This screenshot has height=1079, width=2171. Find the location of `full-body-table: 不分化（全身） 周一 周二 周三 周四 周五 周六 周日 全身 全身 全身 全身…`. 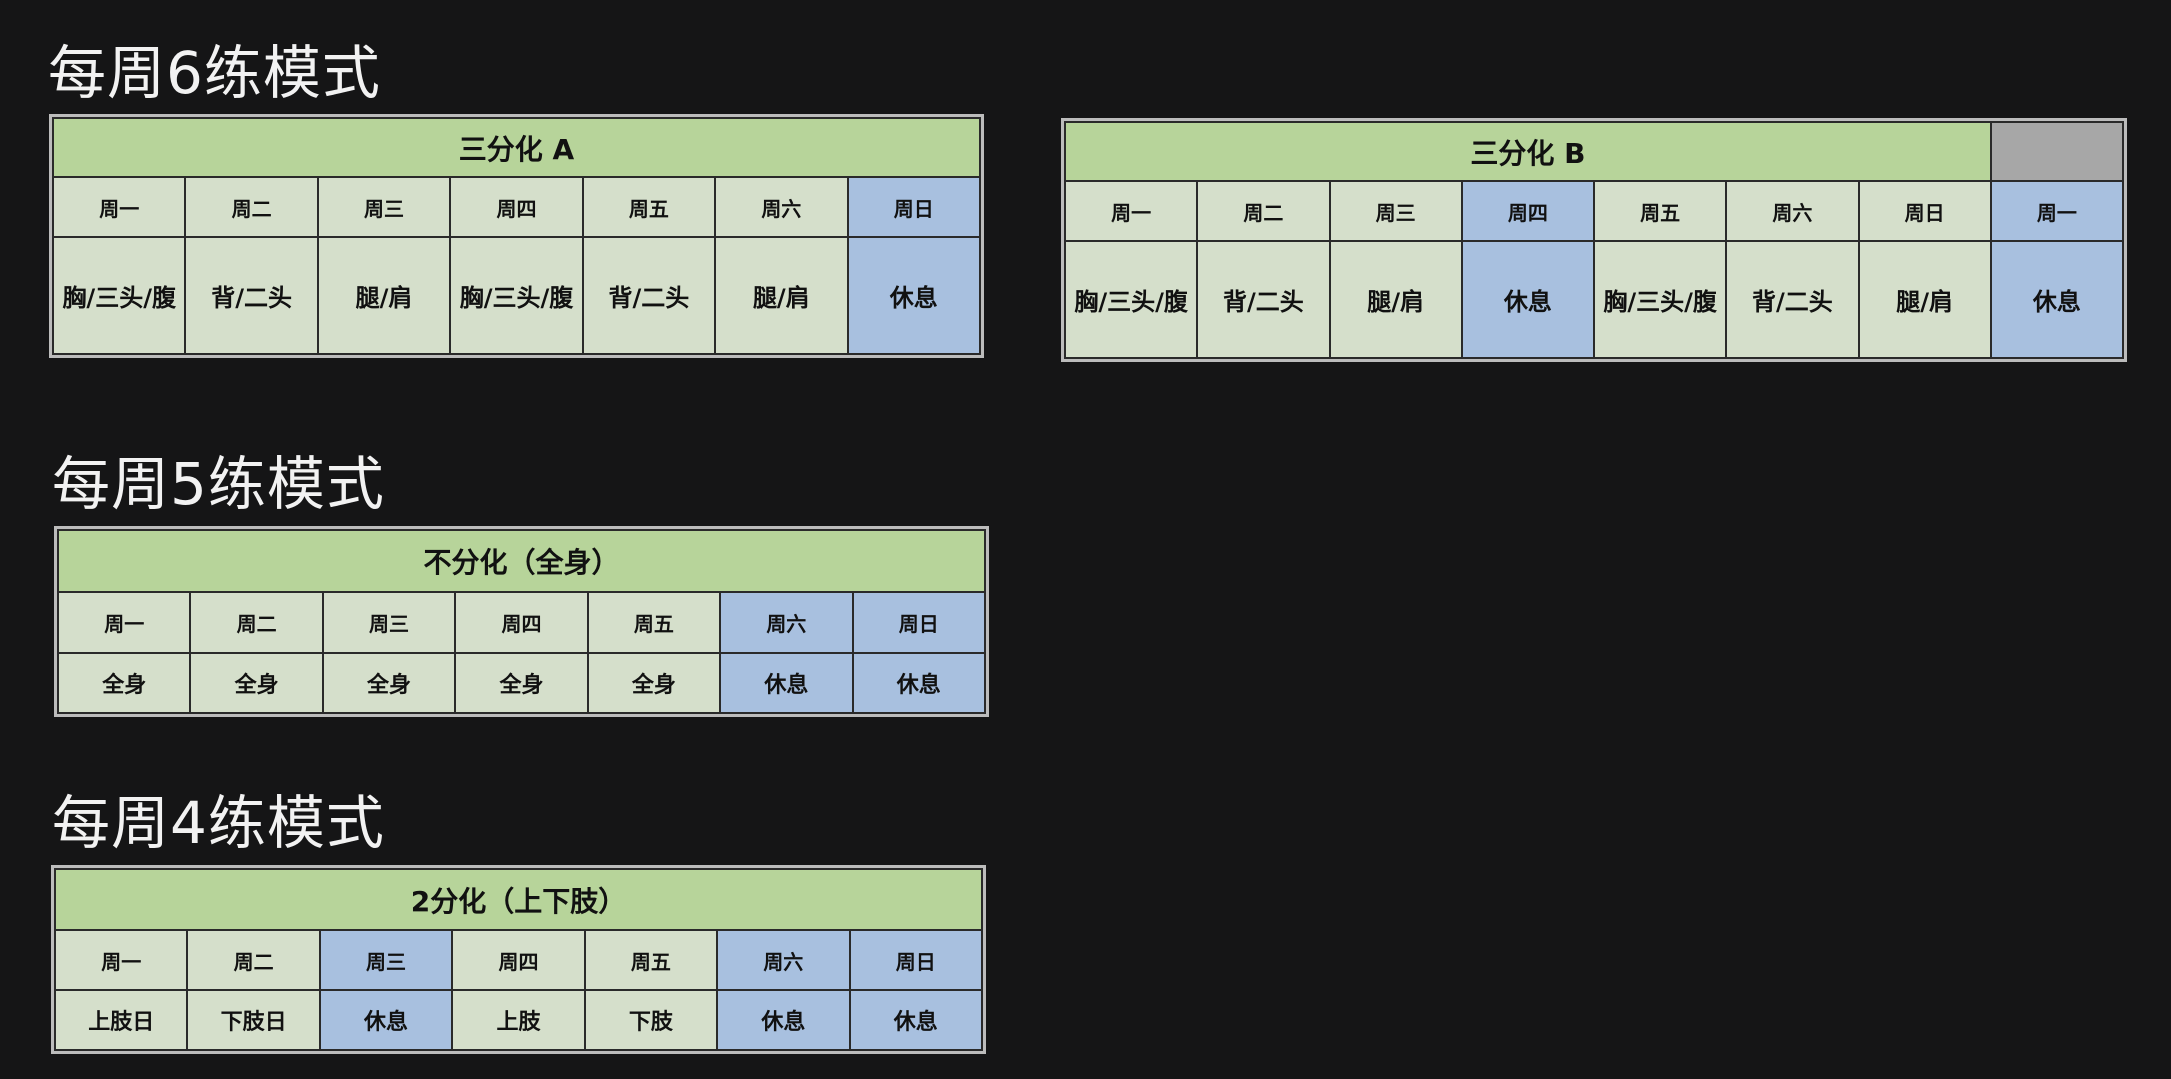

full-body-table: 不分化（全身） 周一 周二 周三 周四 周五 周六 周日 全身 全身 全身 全身… is located at coordinates (521, 621).